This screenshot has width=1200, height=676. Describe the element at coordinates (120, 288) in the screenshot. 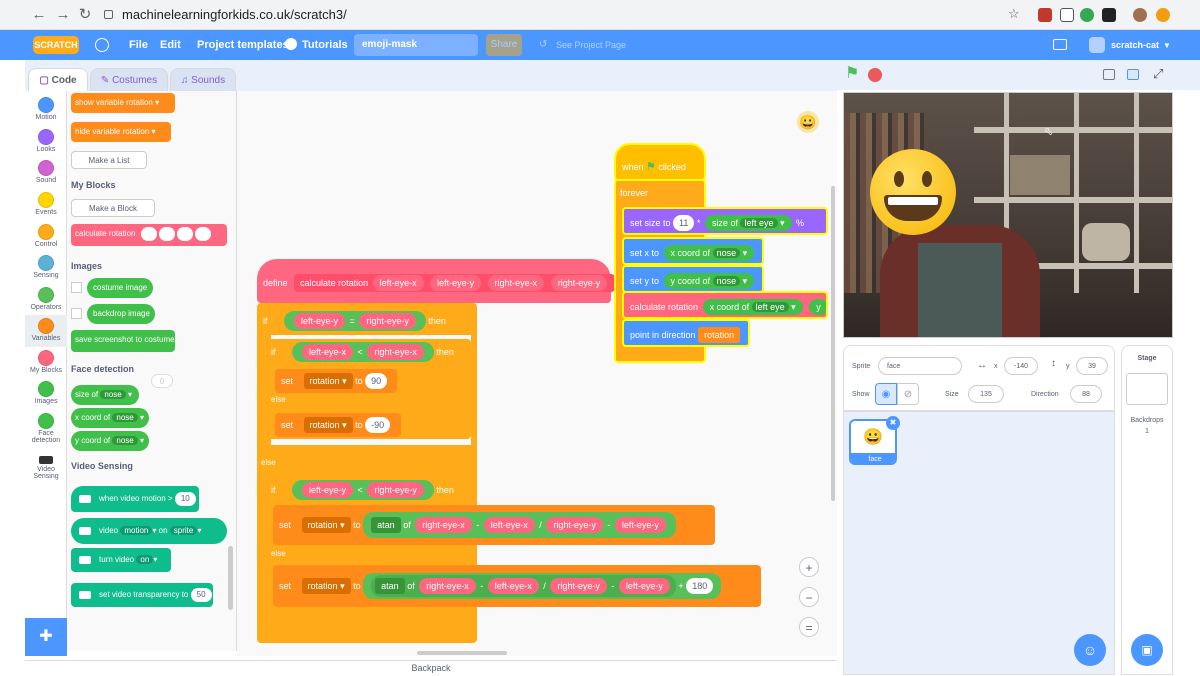

I see `costume-image-block: costume image` at that location.